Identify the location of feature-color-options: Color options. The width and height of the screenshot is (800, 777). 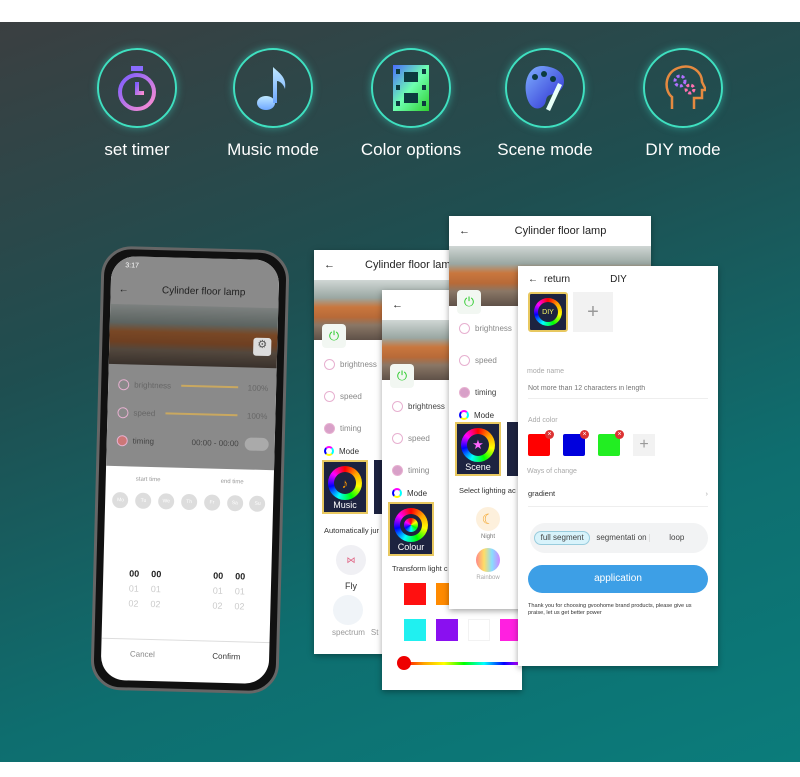
(411, 104).